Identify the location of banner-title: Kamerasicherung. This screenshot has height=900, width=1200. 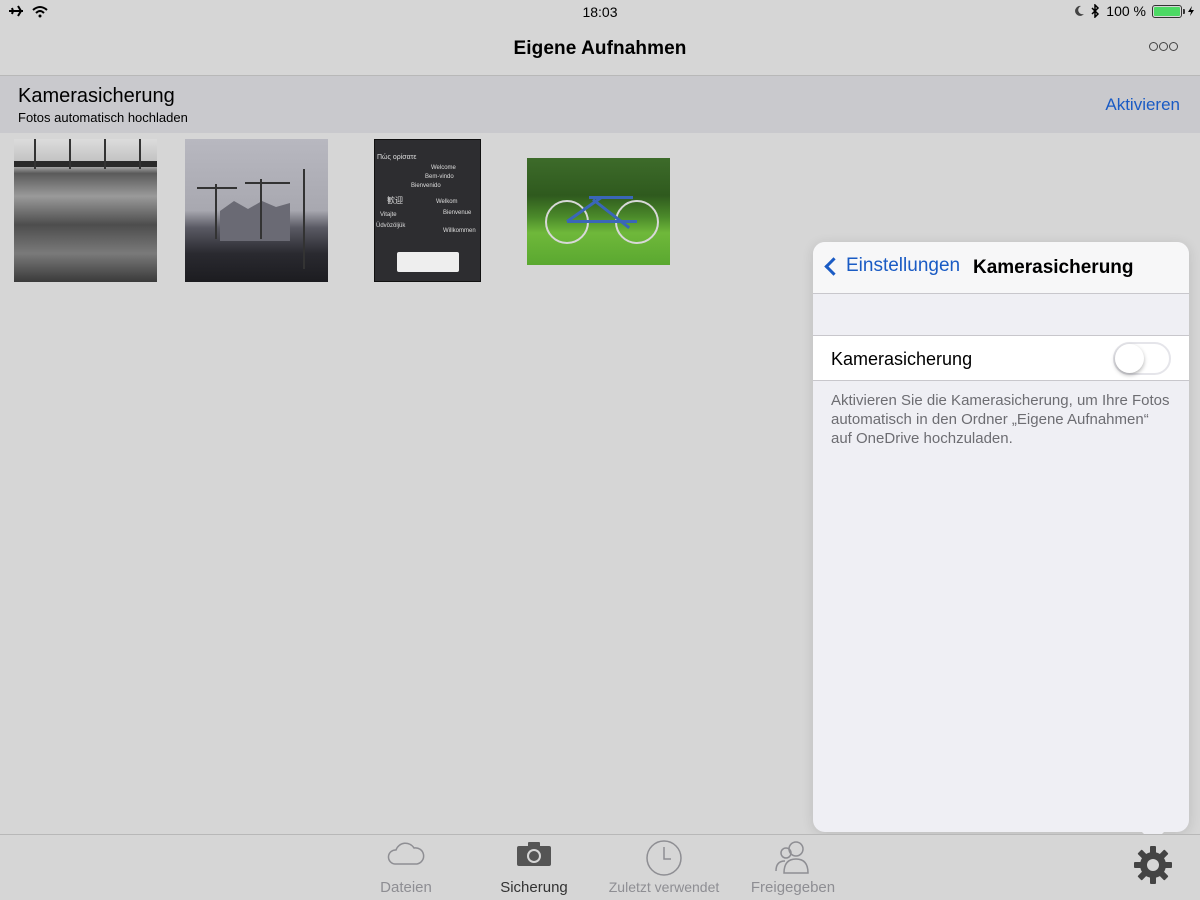
(96, 96).